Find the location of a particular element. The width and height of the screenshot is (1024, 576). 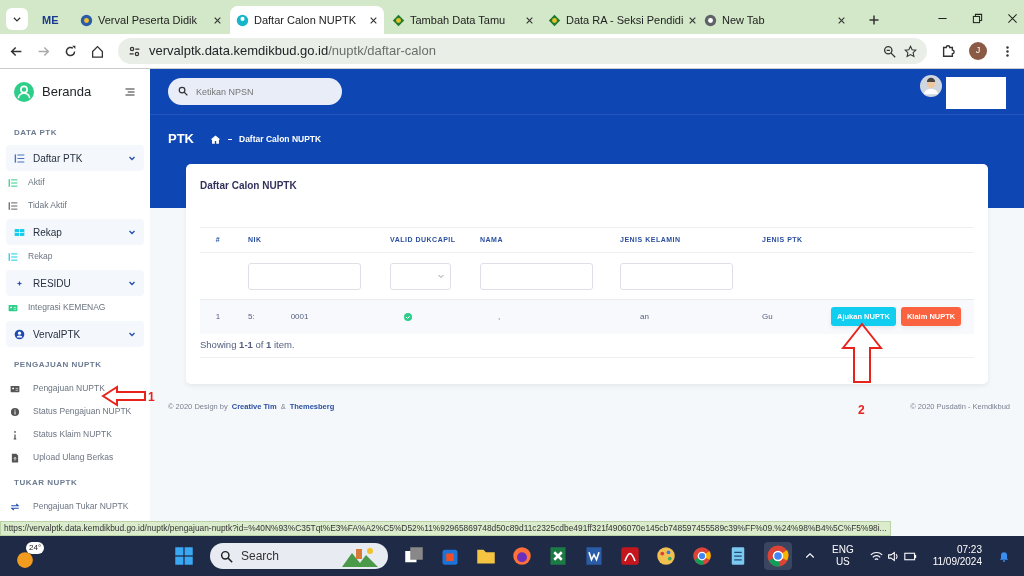

pagination-summary: Showing 1-1 of 1 item. is located at coordinates (587, 345).